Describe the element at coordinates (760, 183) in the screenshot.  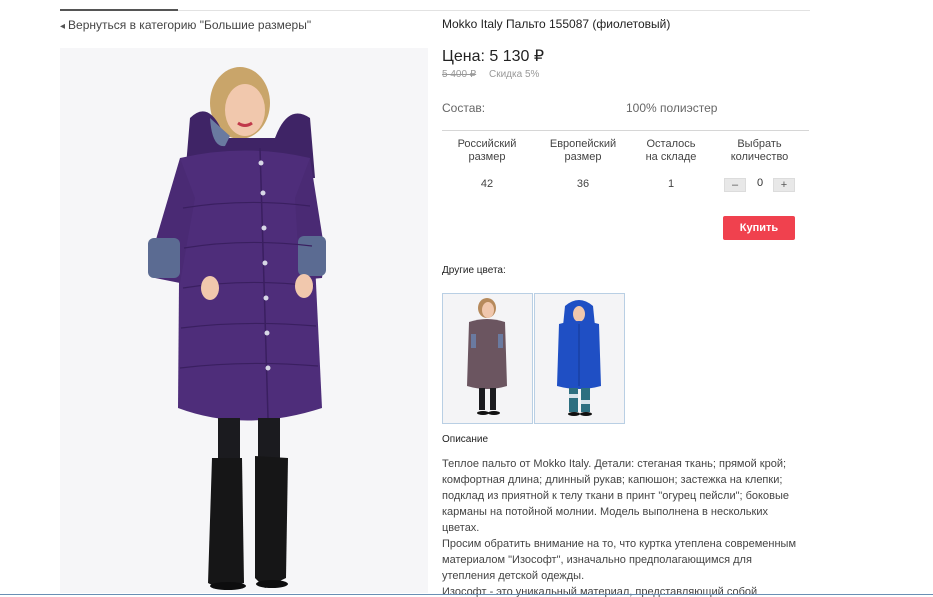
I see `quantity-value: 0` at that location.